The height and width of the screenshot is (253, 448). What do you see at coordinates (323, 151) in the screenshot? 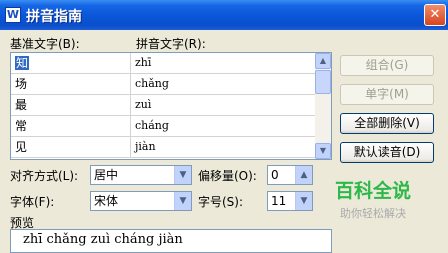
I see `scroll-down-icon: ▼` at bounding box center [323, 151].